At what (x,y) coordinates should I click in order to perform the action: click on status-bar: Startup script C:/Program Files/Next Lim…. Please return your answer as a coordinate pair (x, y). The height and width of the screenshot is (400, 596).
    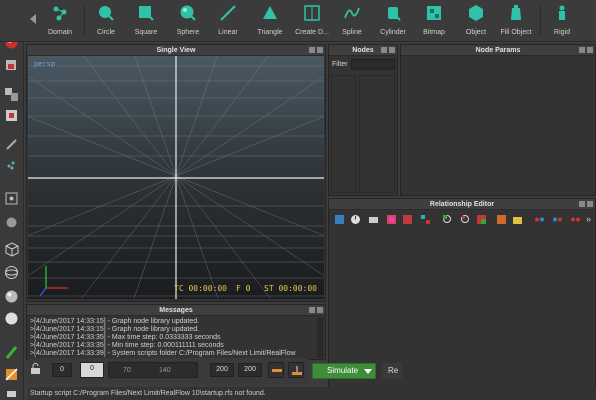
    Looking at the image, I should click on (312, 393).